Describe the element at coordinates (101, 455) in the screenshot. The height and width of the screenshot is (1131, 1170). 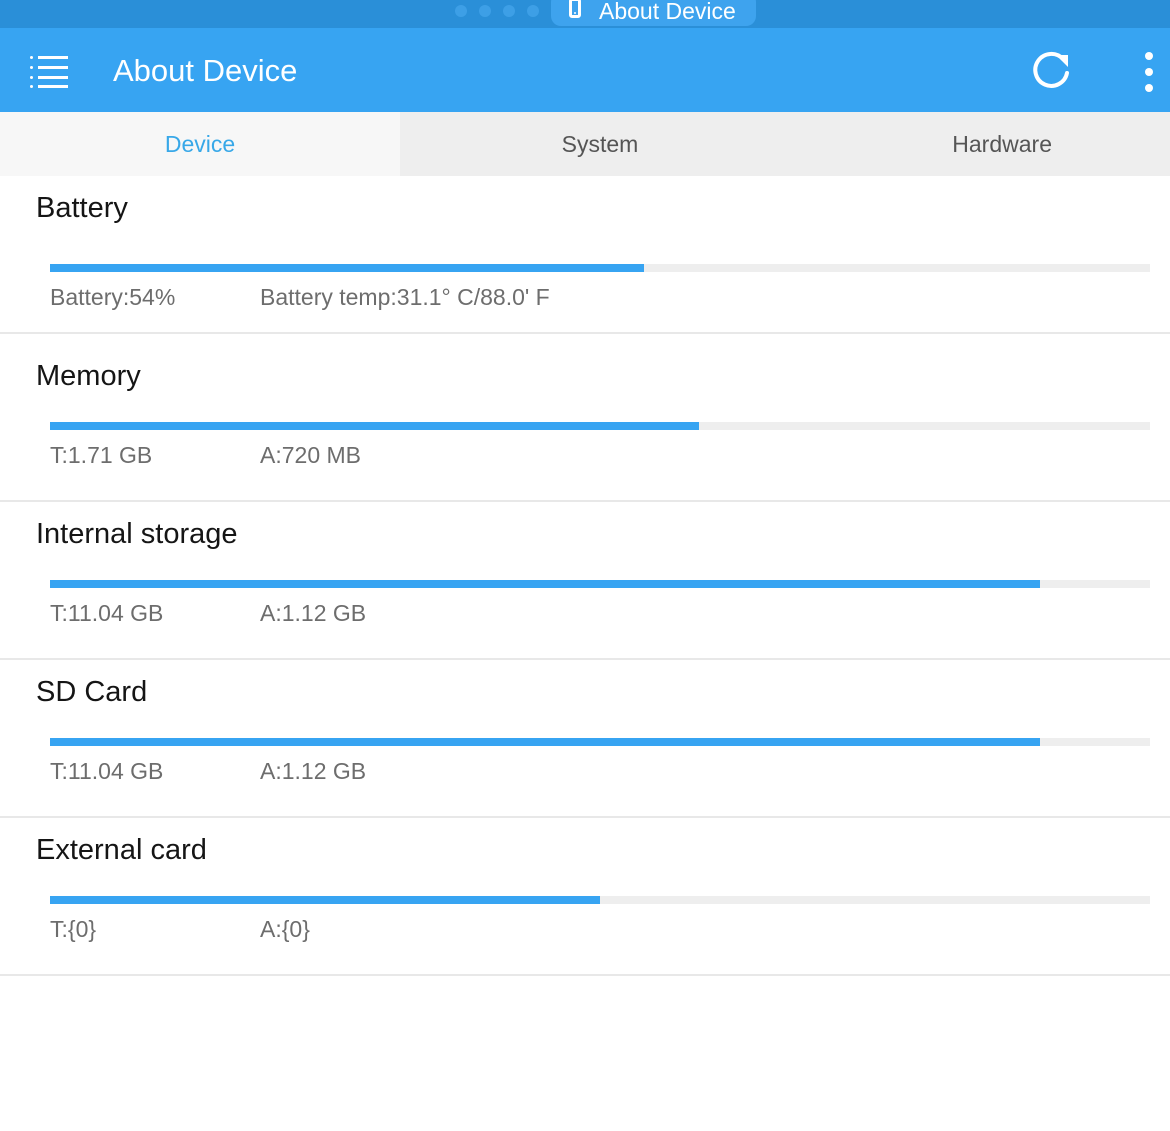
I see `memory-total-text: T:1.71 GB` at that location.